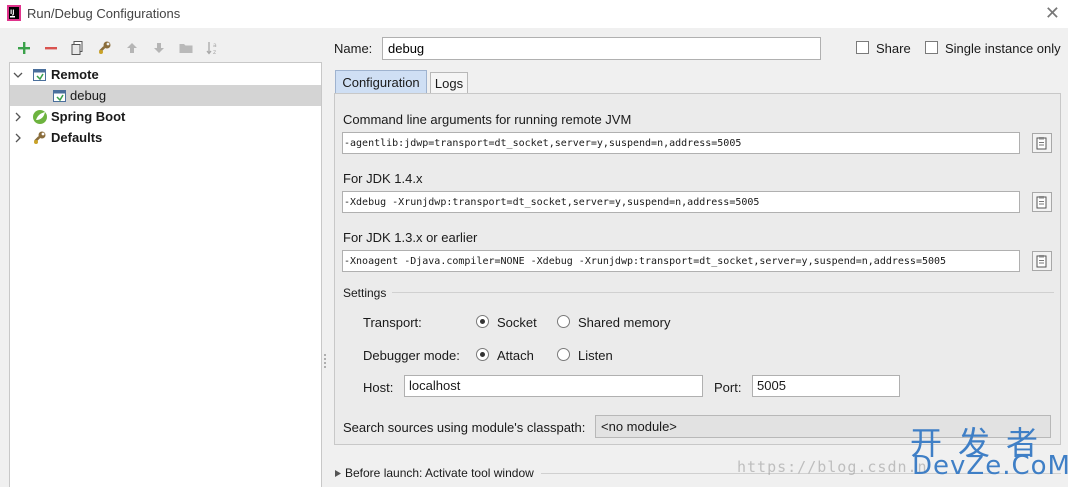 Image resolution: width=1068 pixels, height=487 pixels. I want to click on close-icon: ✕, so click(1052, 13).